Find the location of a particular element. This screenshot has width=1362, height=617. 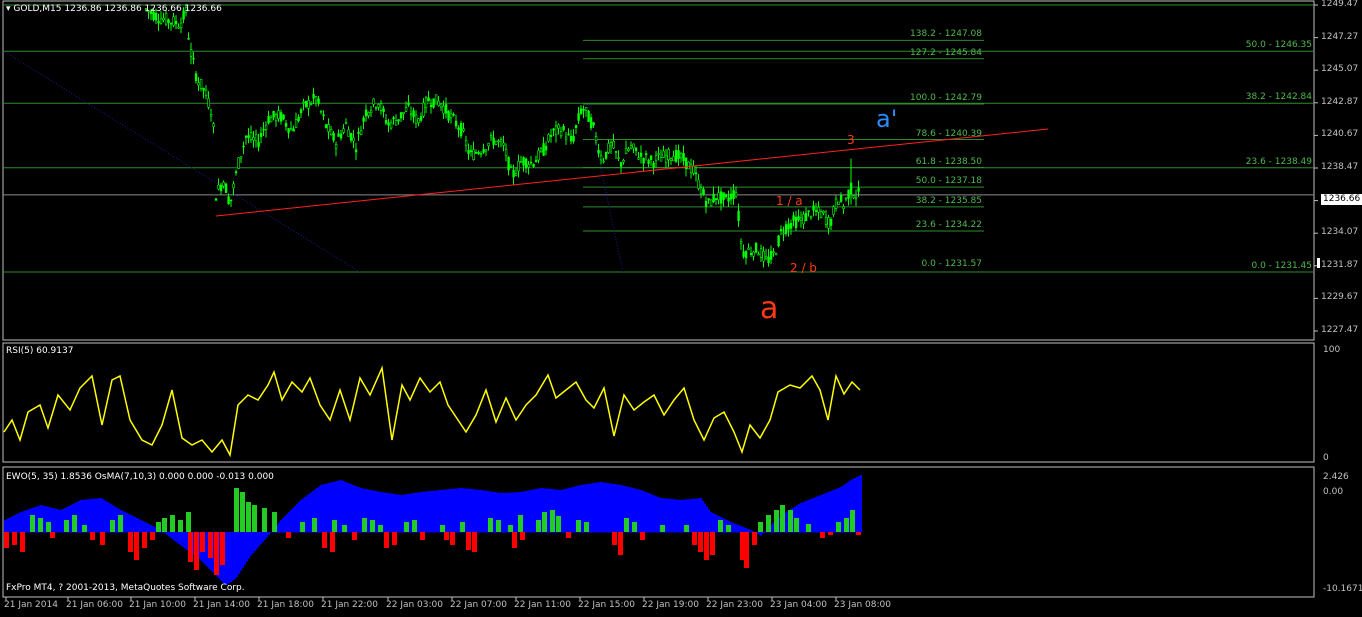

osma-negative-bar is located at coordinates (452, 538).